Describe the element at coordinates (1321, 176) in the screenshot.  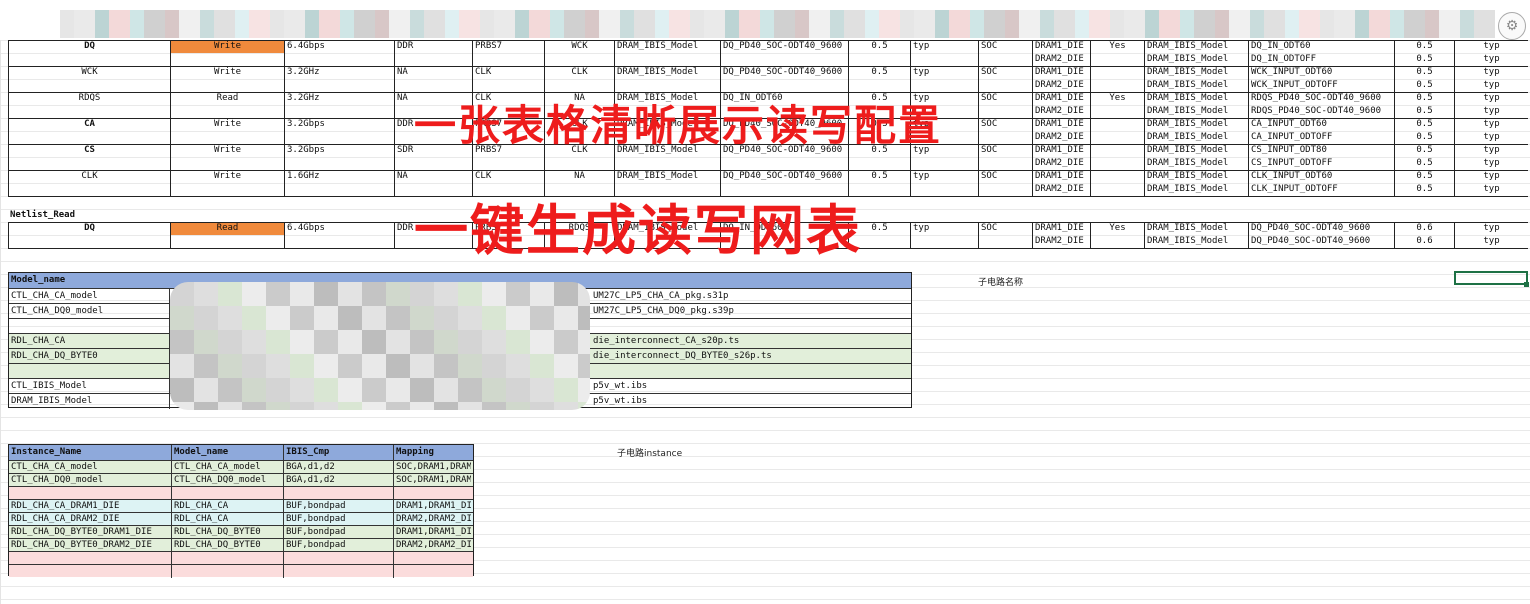
I see `cell-m4: CLK_INPUT_ODT60` at that location.